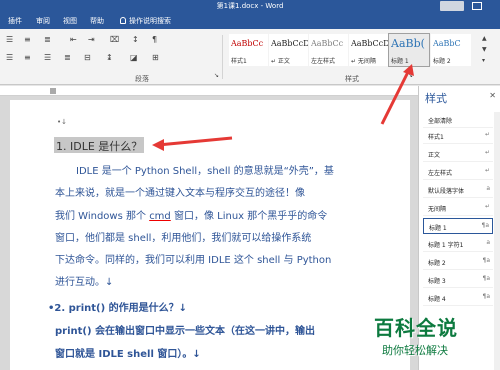 The width and height of the screenshot is (500, 370). What do you see at coordinates (158, 145) in the screenshot?
I see `arrow-head-heading` at bounding box center [158, 145].